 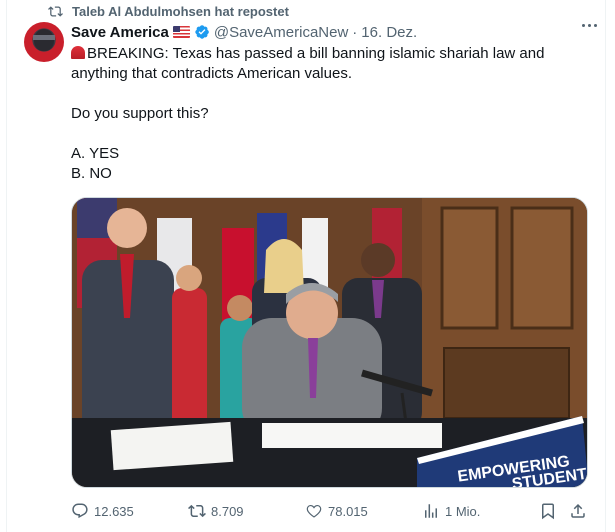 I want to click on repost-indicator: Taleb Al Abdulmohsen hat repostet, so click(x=168, y=11).